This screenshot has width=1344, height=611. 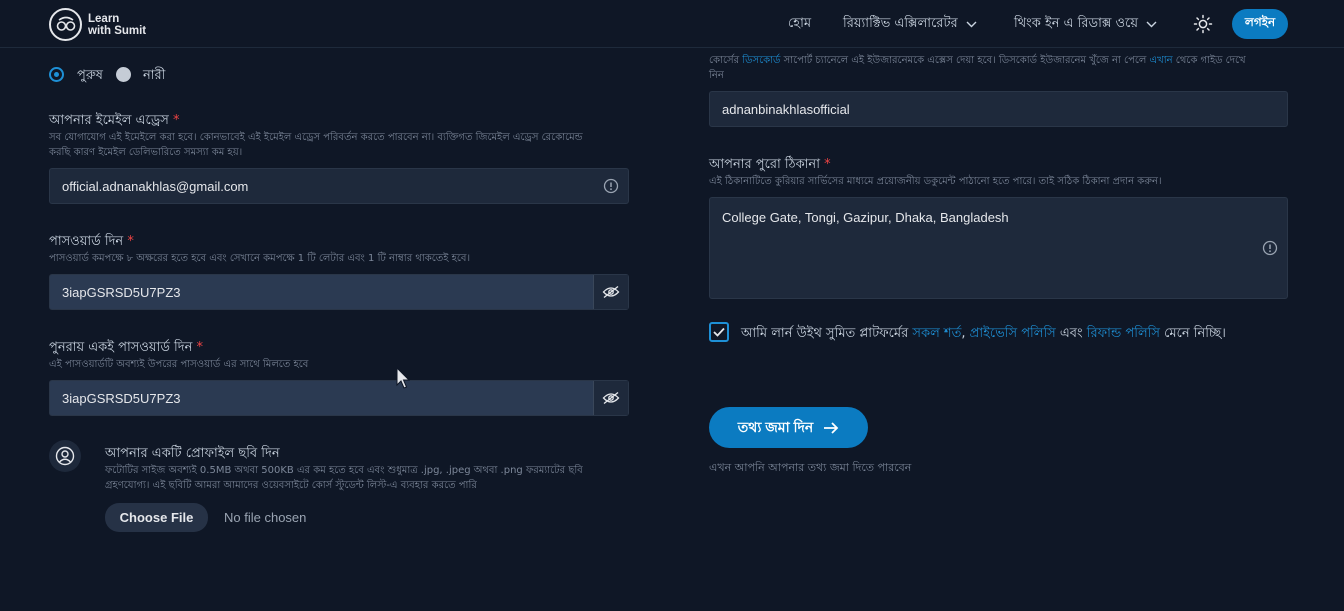 I want to click on checkmark-icon, so click(x=719, y=332).